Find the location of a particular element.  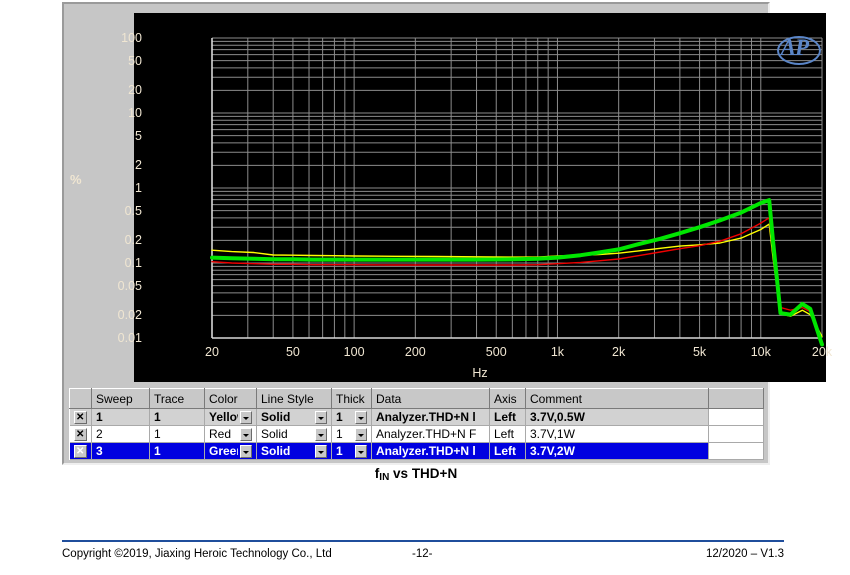

caption-subscript: IN is located at coordinates (384, 477).